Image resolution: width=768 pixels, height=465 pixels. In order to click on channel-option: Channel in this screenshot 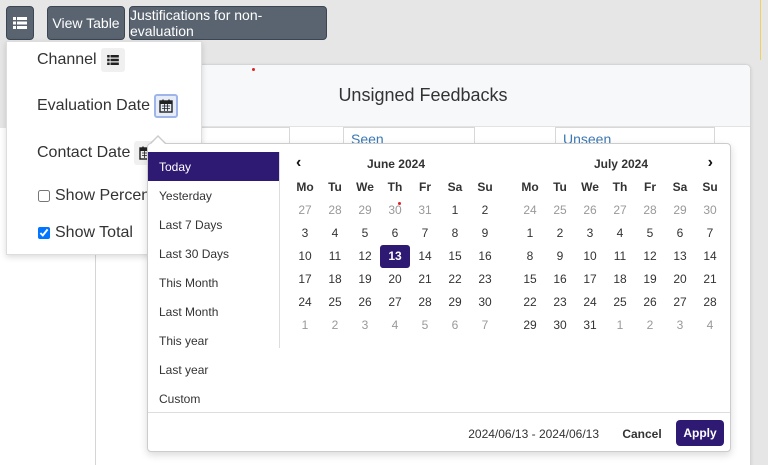, I will do `click(81, 60)`.